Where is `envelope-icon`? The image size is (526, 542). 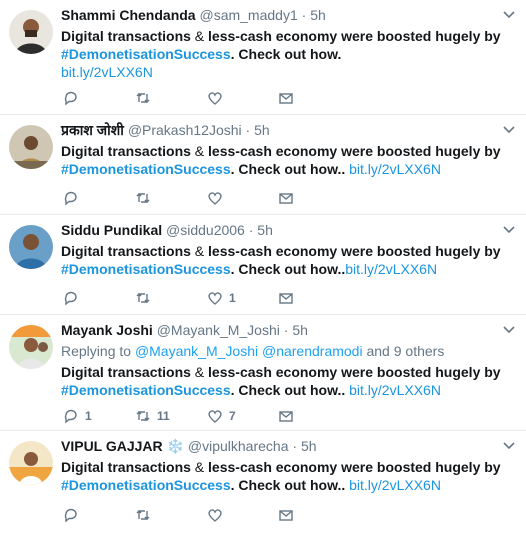 envelope-icon is located at coordinates (286, 515).